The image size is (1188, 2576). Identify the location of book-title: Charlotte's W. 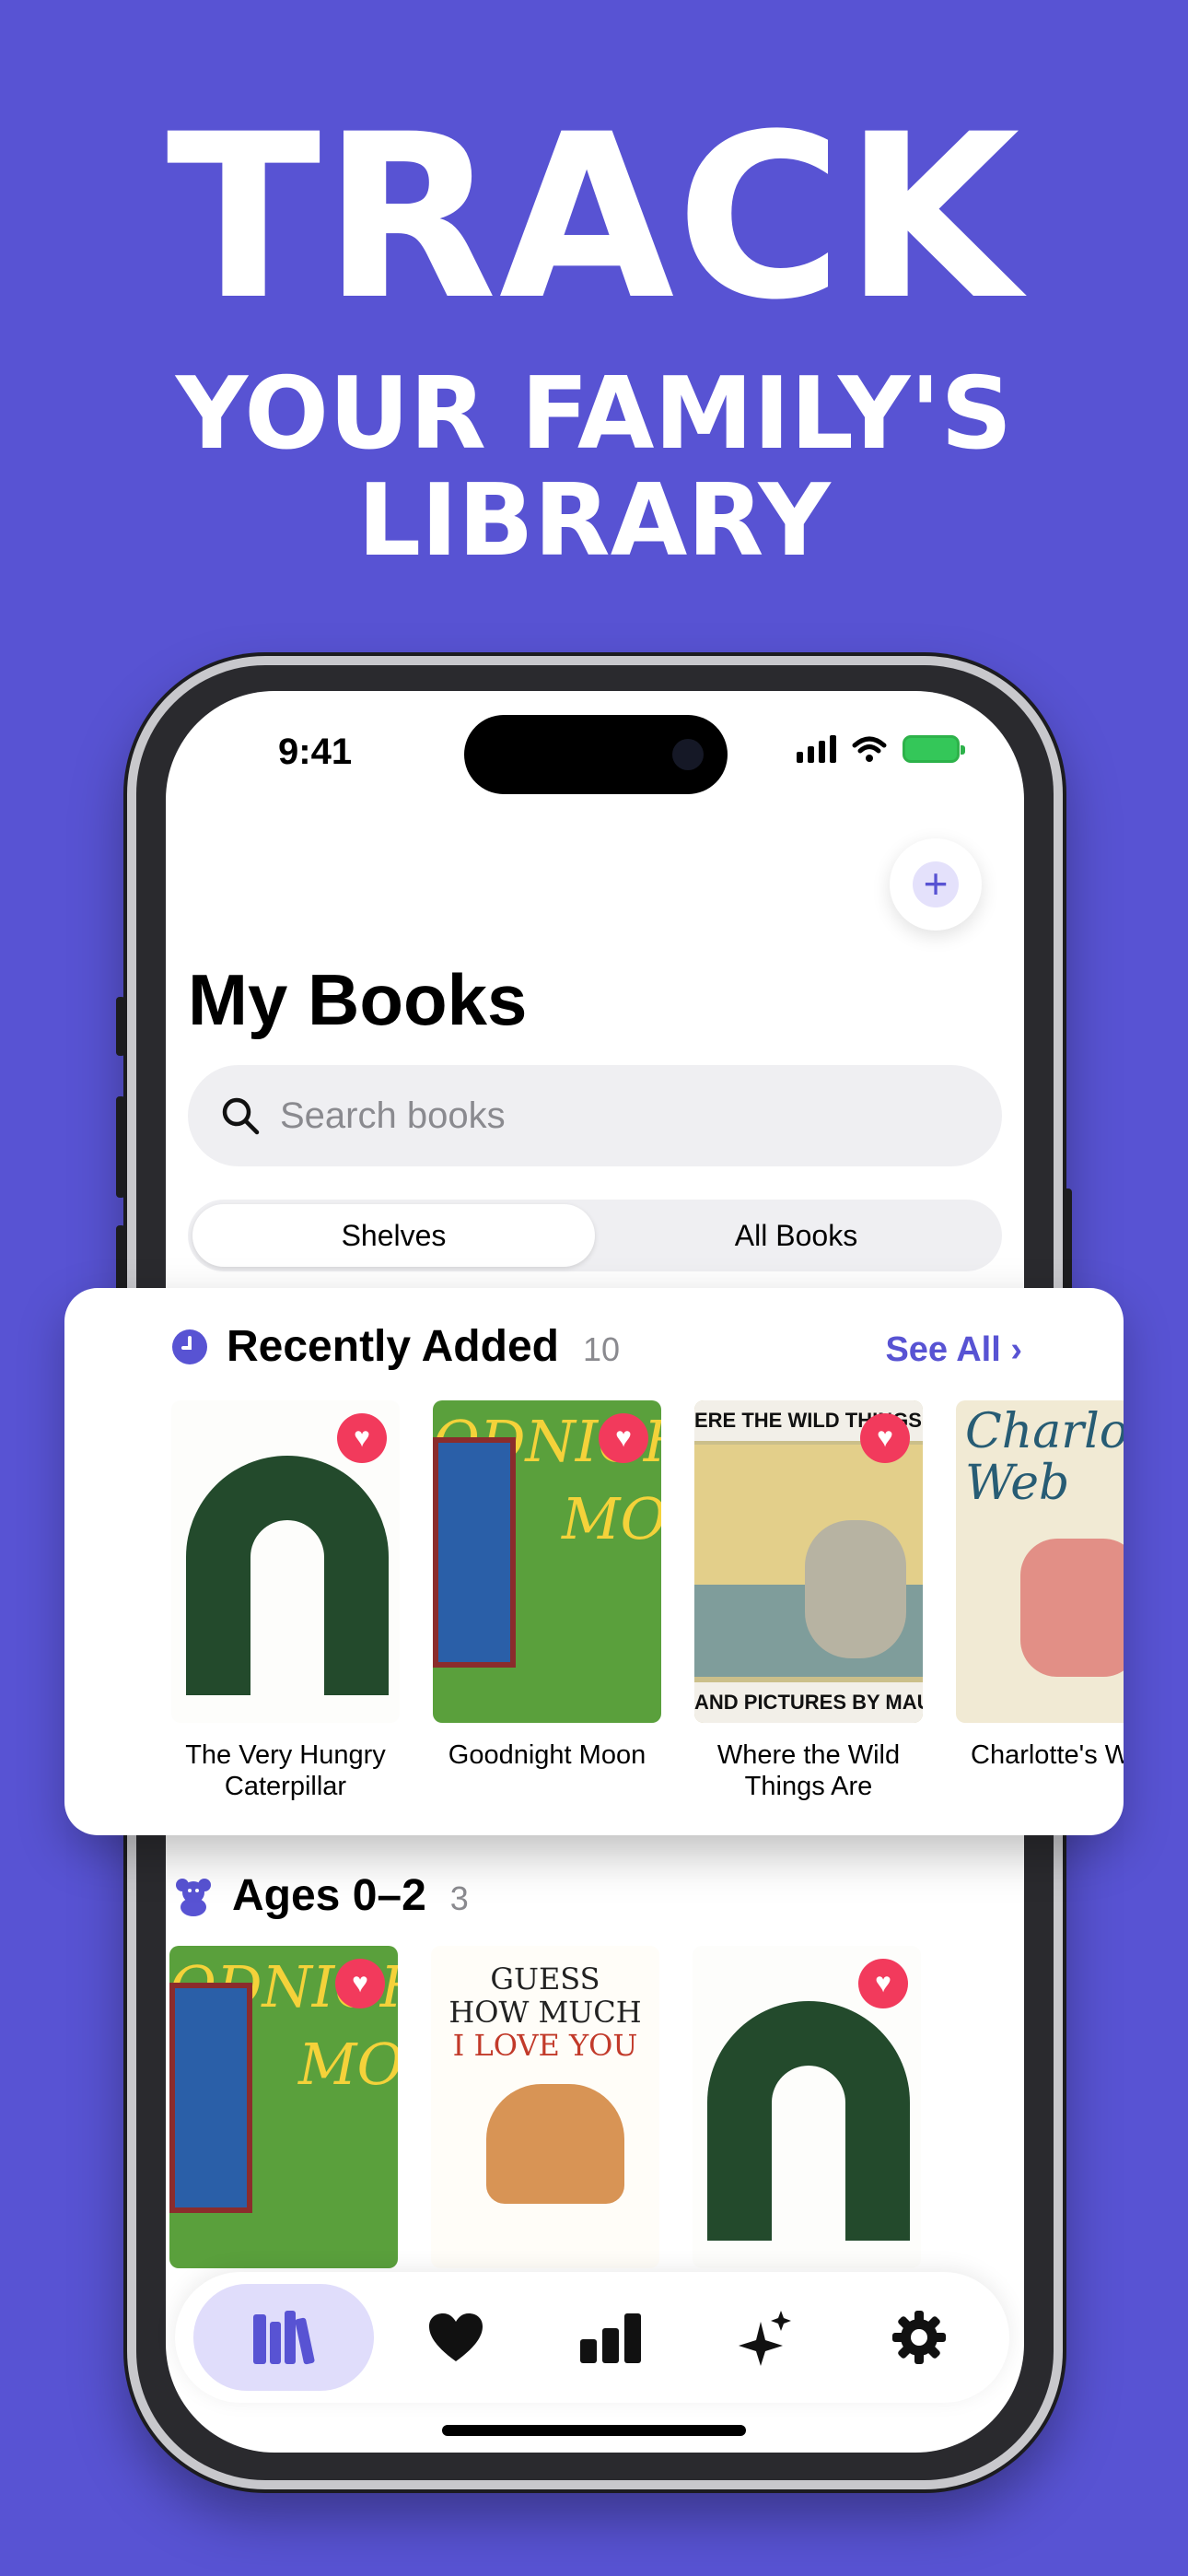
(1040, 1755).